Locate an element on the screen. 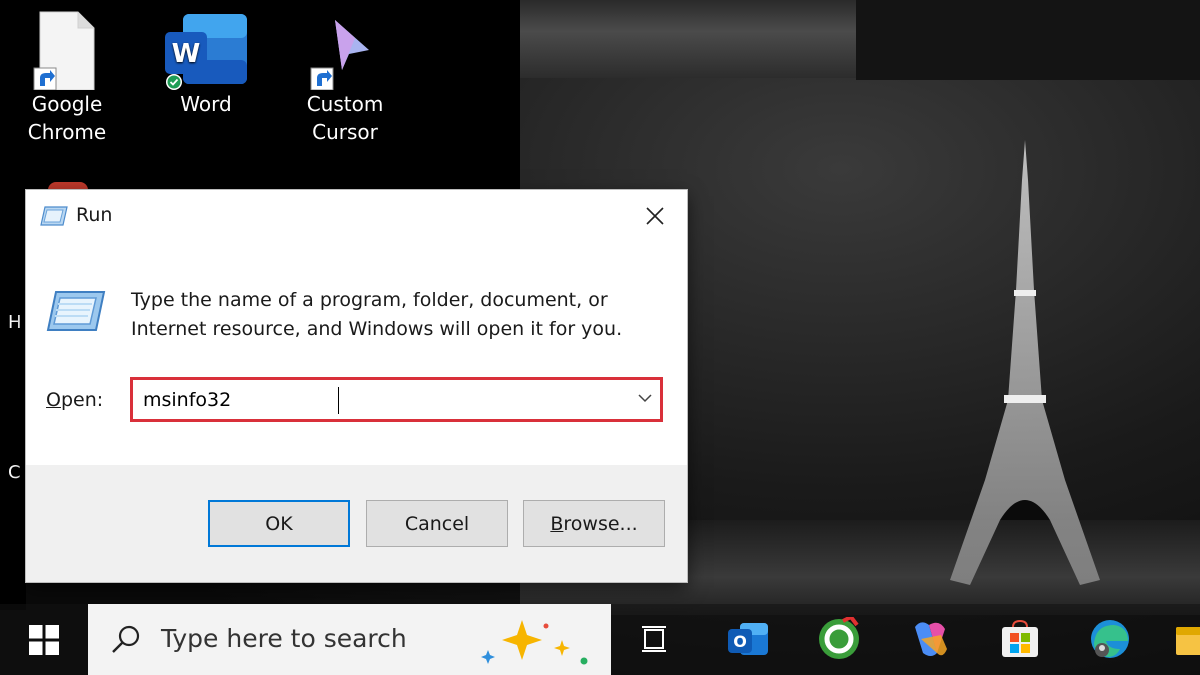 The height and width of the screenshot is (675, 1200). run-program-icon is located at coordinates (76, 311).